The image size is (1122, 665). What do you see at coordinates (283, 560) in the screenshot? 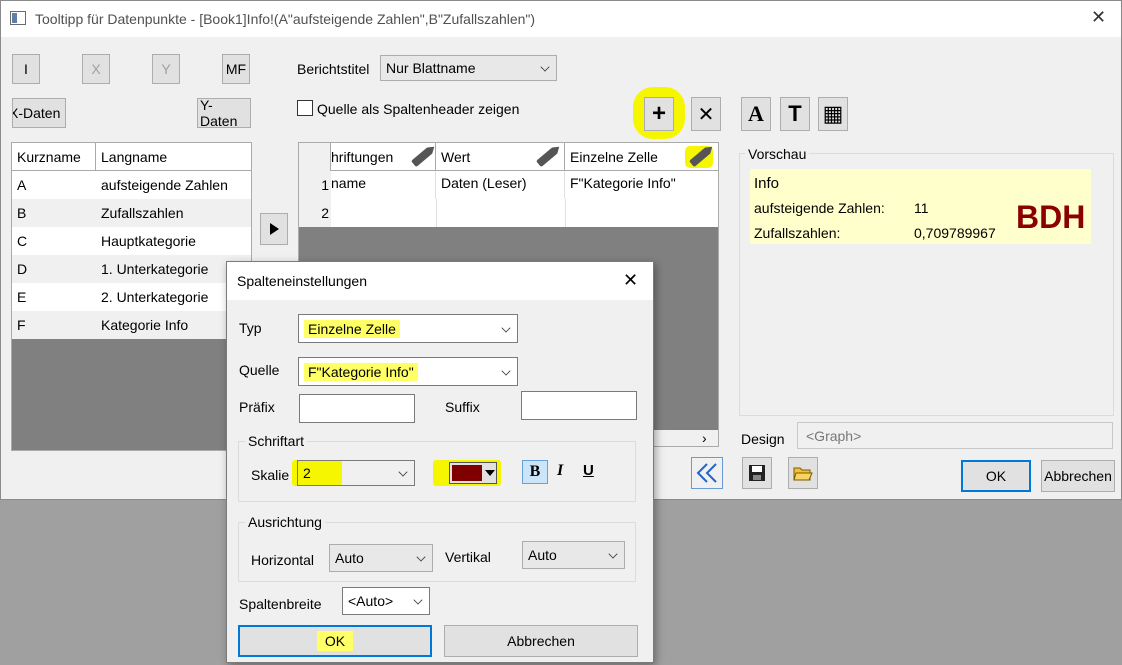
I see `horizontal-label: Horizontal` at bounding box center [283, 560].